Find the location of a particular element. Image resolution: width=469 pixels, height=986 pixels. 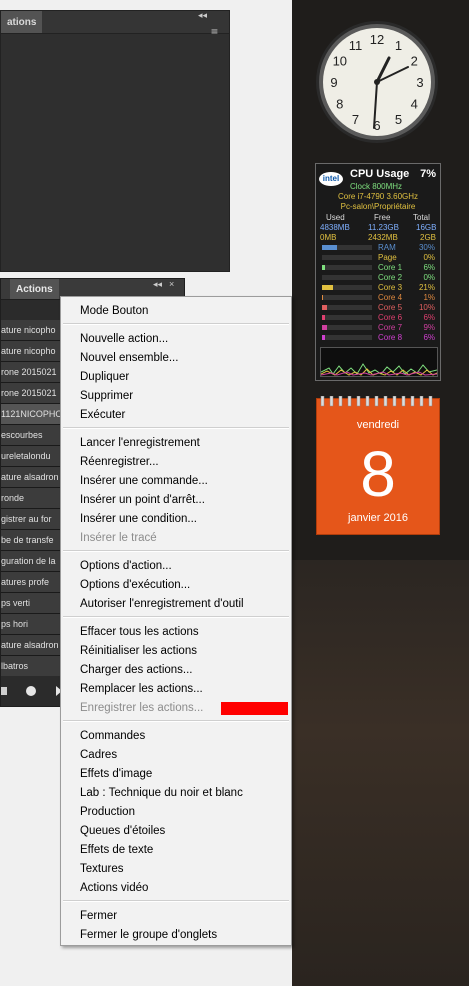

menu-item-textures: Textures is located at coordinates (101, 869).